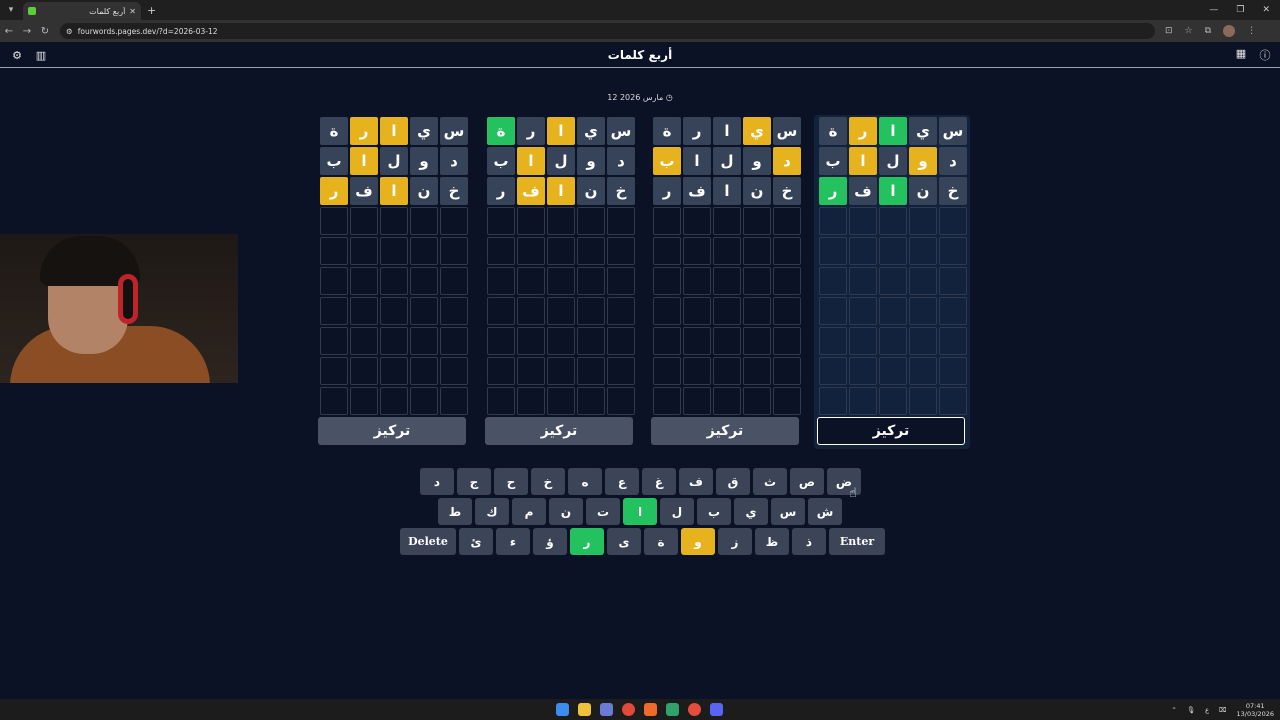 The height and width of the screenshot is (720, 1280). I want to click on tray-chevron-icon: ⌃, so click(1173, 710).